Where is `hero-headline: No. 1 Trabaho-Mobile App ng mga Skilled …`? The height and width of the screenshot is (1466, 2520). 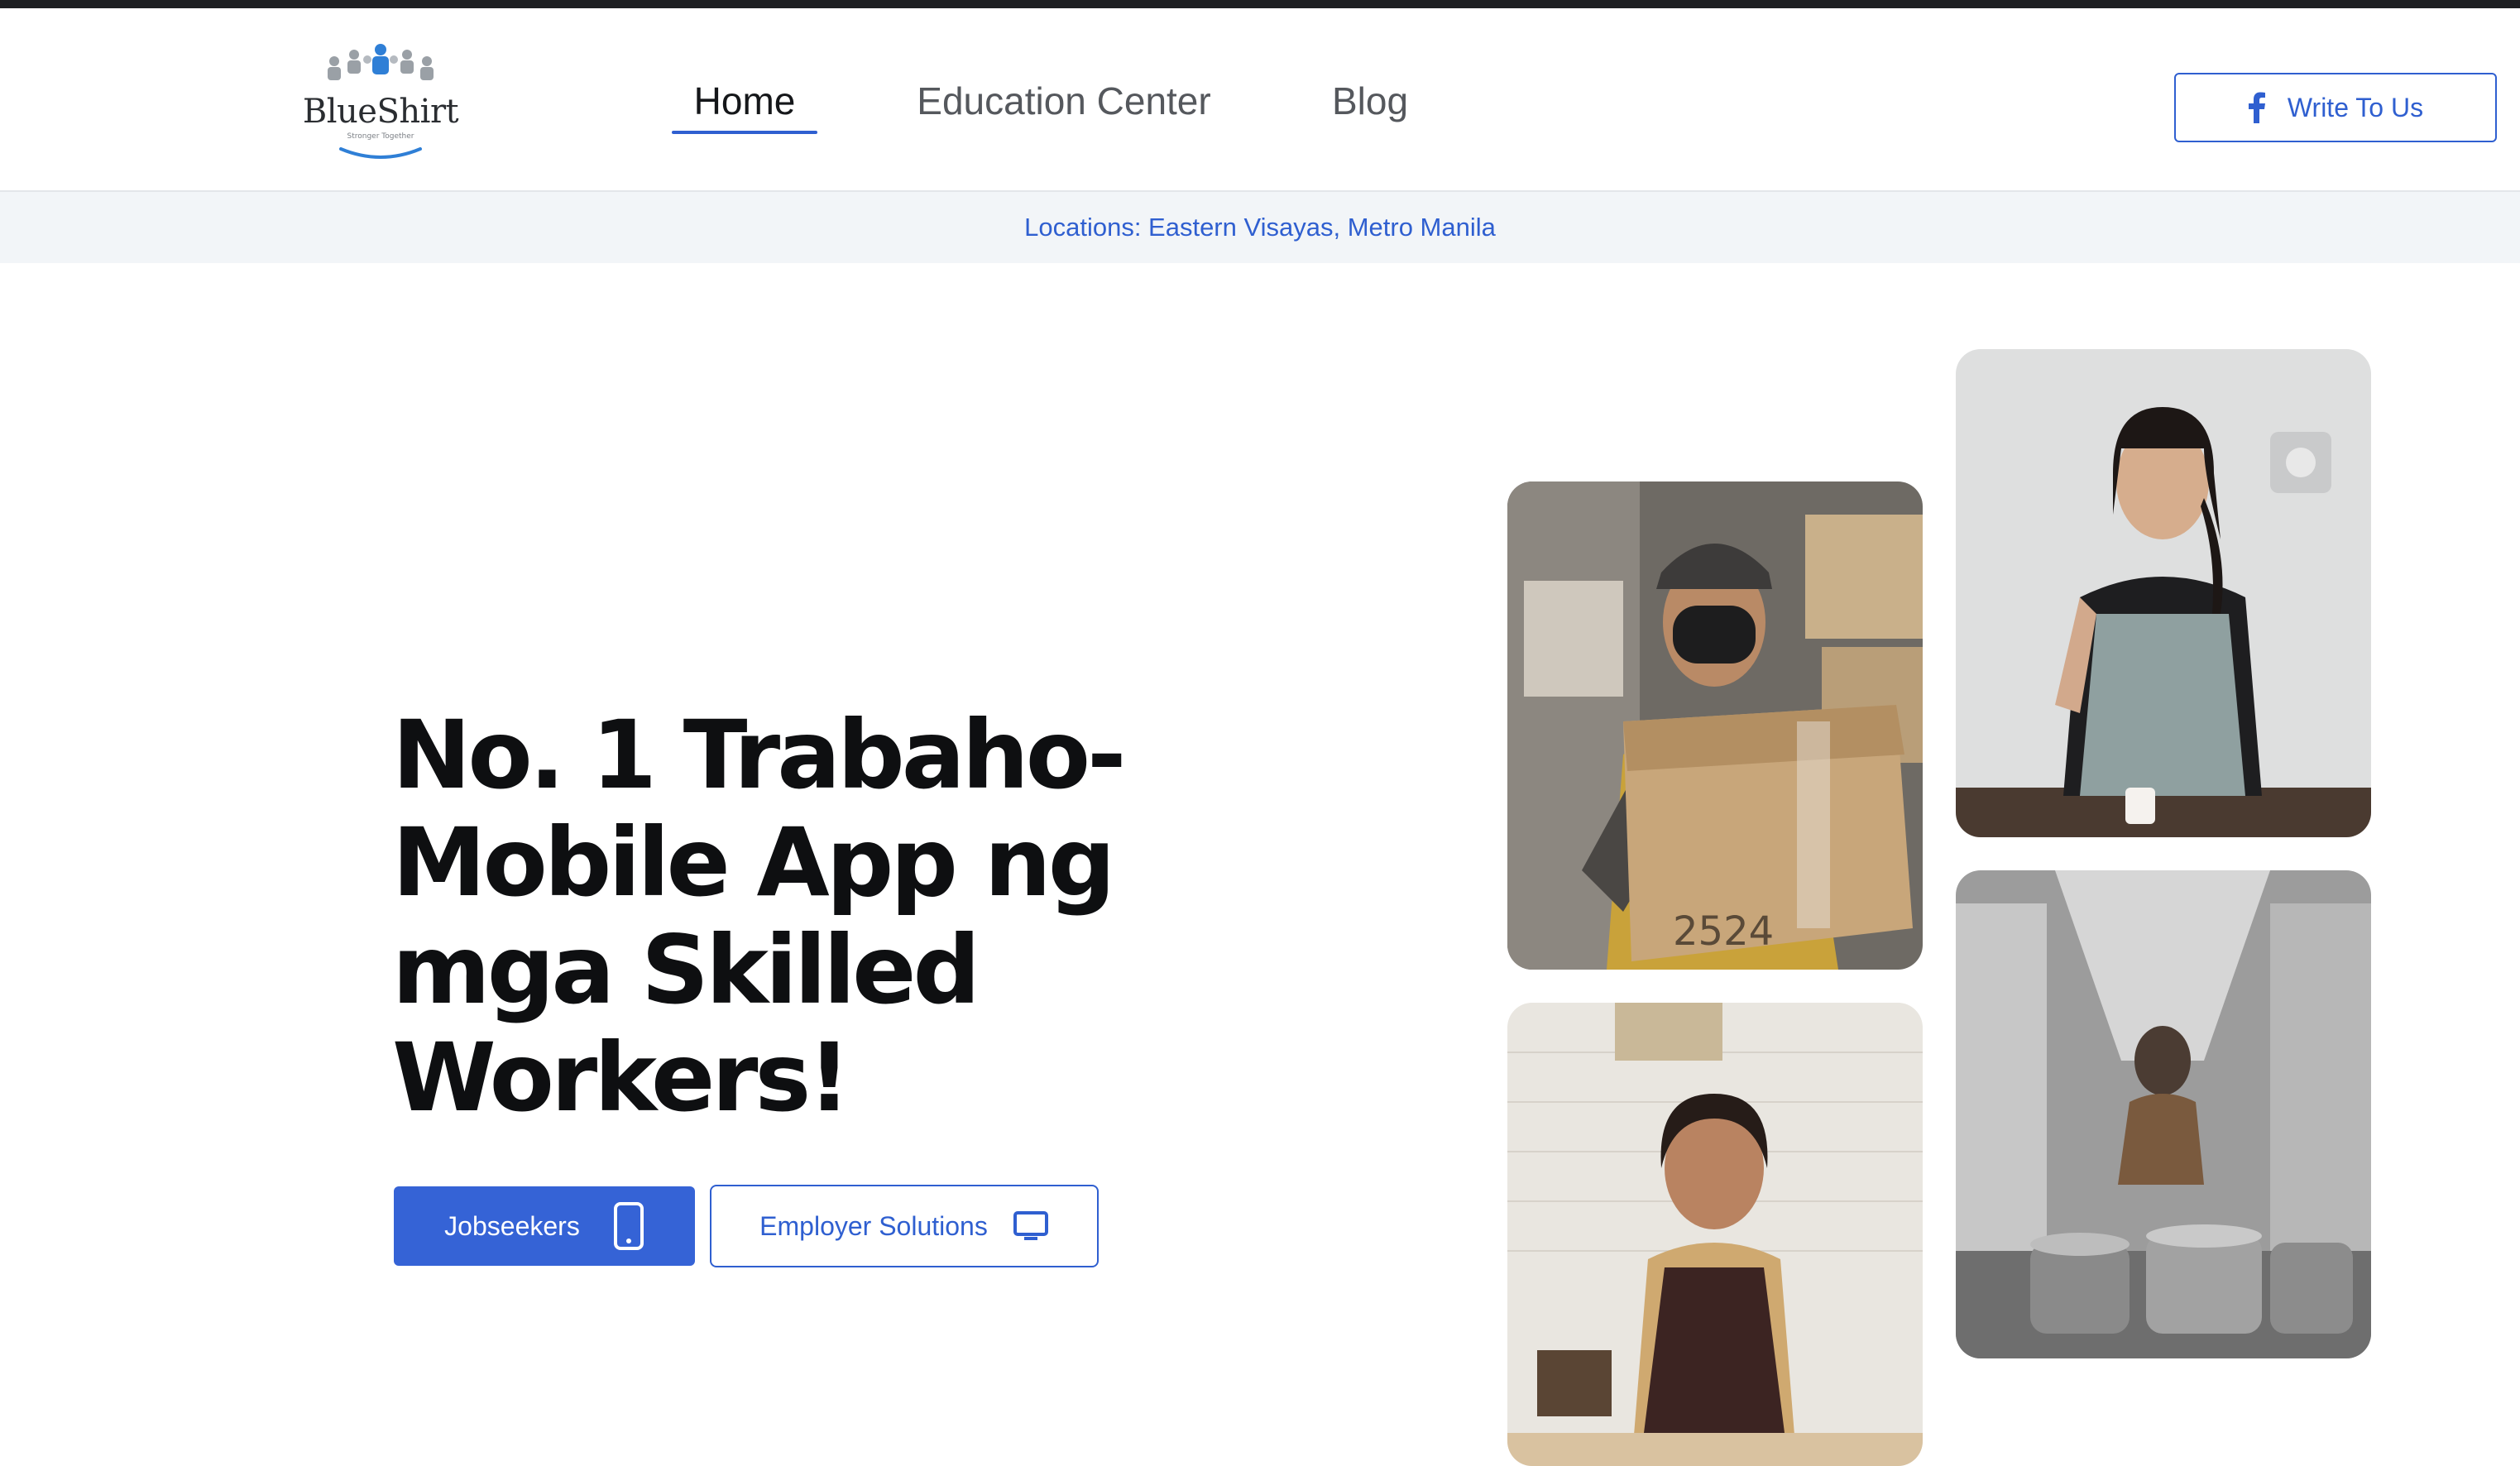 hero-headline: No. 1 Trabaho-Mobile App ng mga Skilled … is located at coordinates (759, 916).